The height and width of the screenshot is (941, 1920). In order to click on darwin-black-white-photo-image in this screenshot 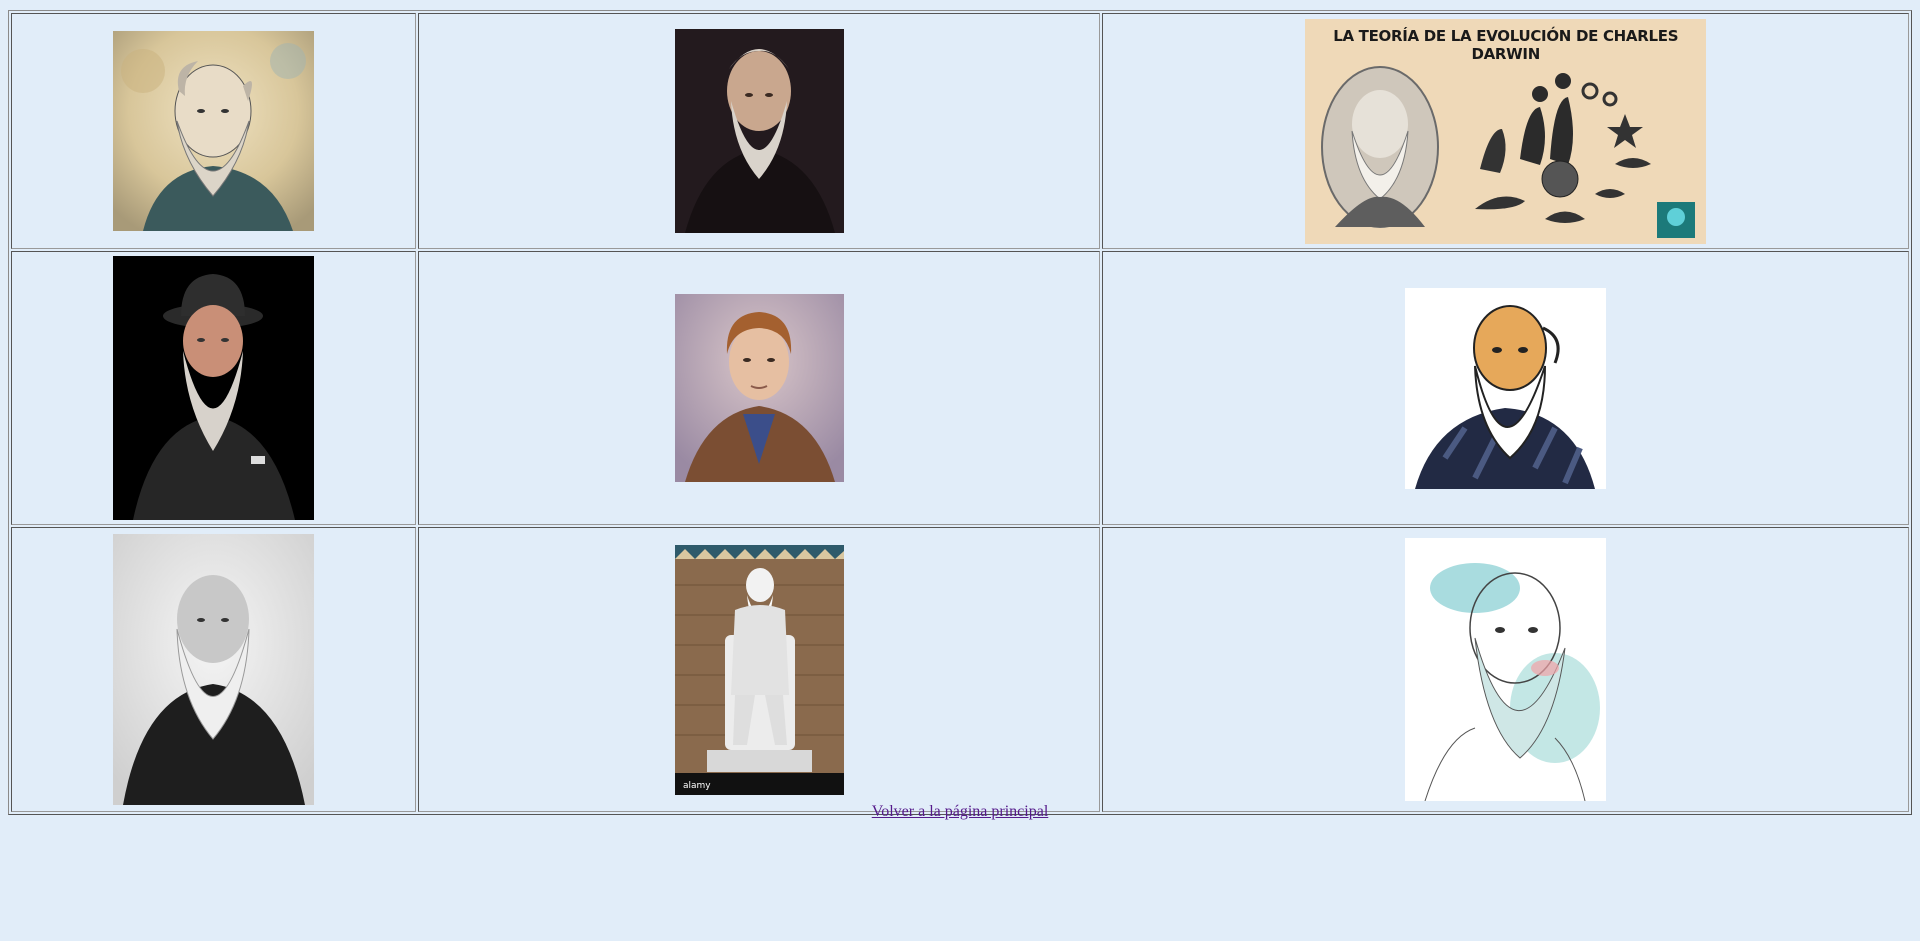, I will do `click(214, 669)`.